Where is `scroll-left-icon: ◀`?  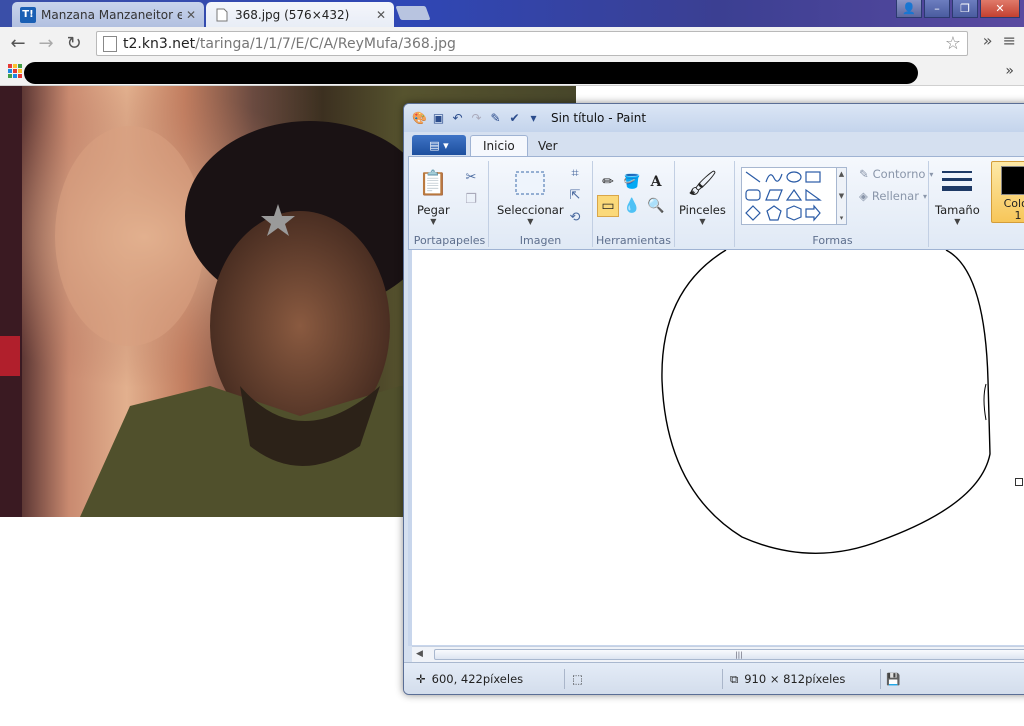
scroll-left-icon: ◀ is located at coordinates (419, 654).